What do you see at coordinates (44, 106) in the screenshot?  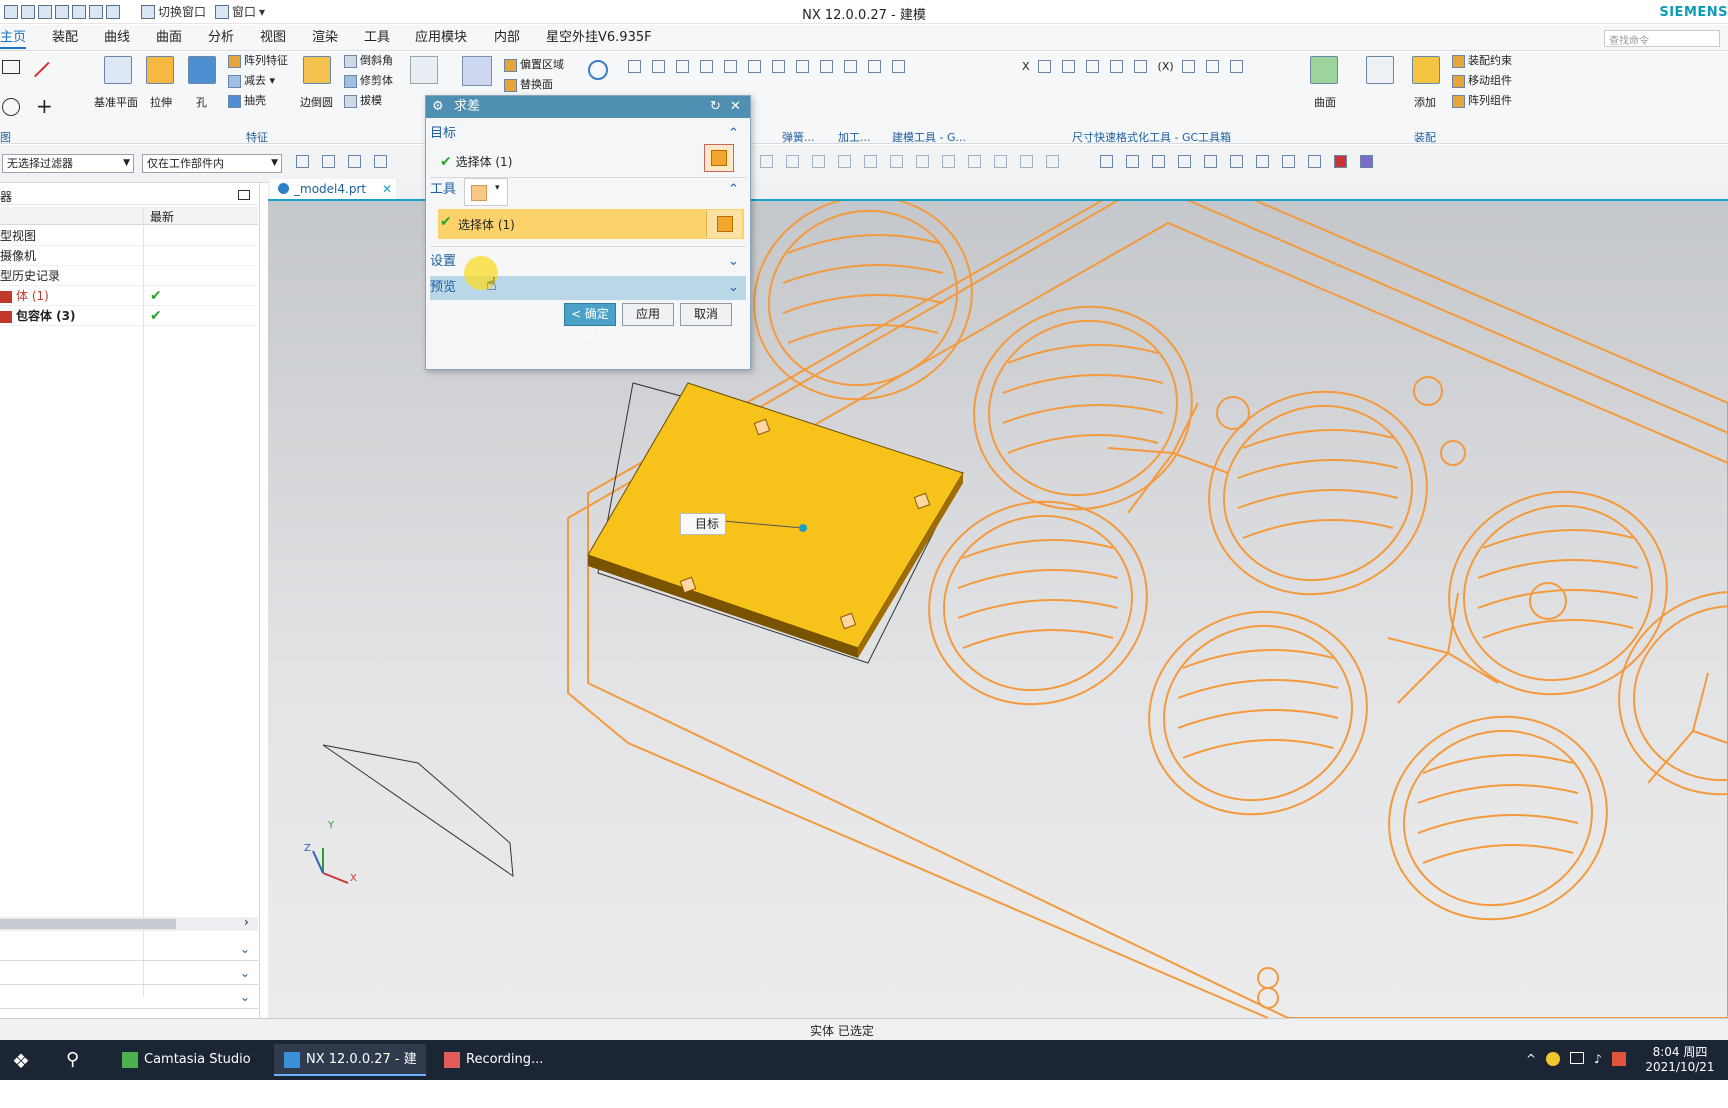 I see `point-icon: +` at bounding box center [44, 106].